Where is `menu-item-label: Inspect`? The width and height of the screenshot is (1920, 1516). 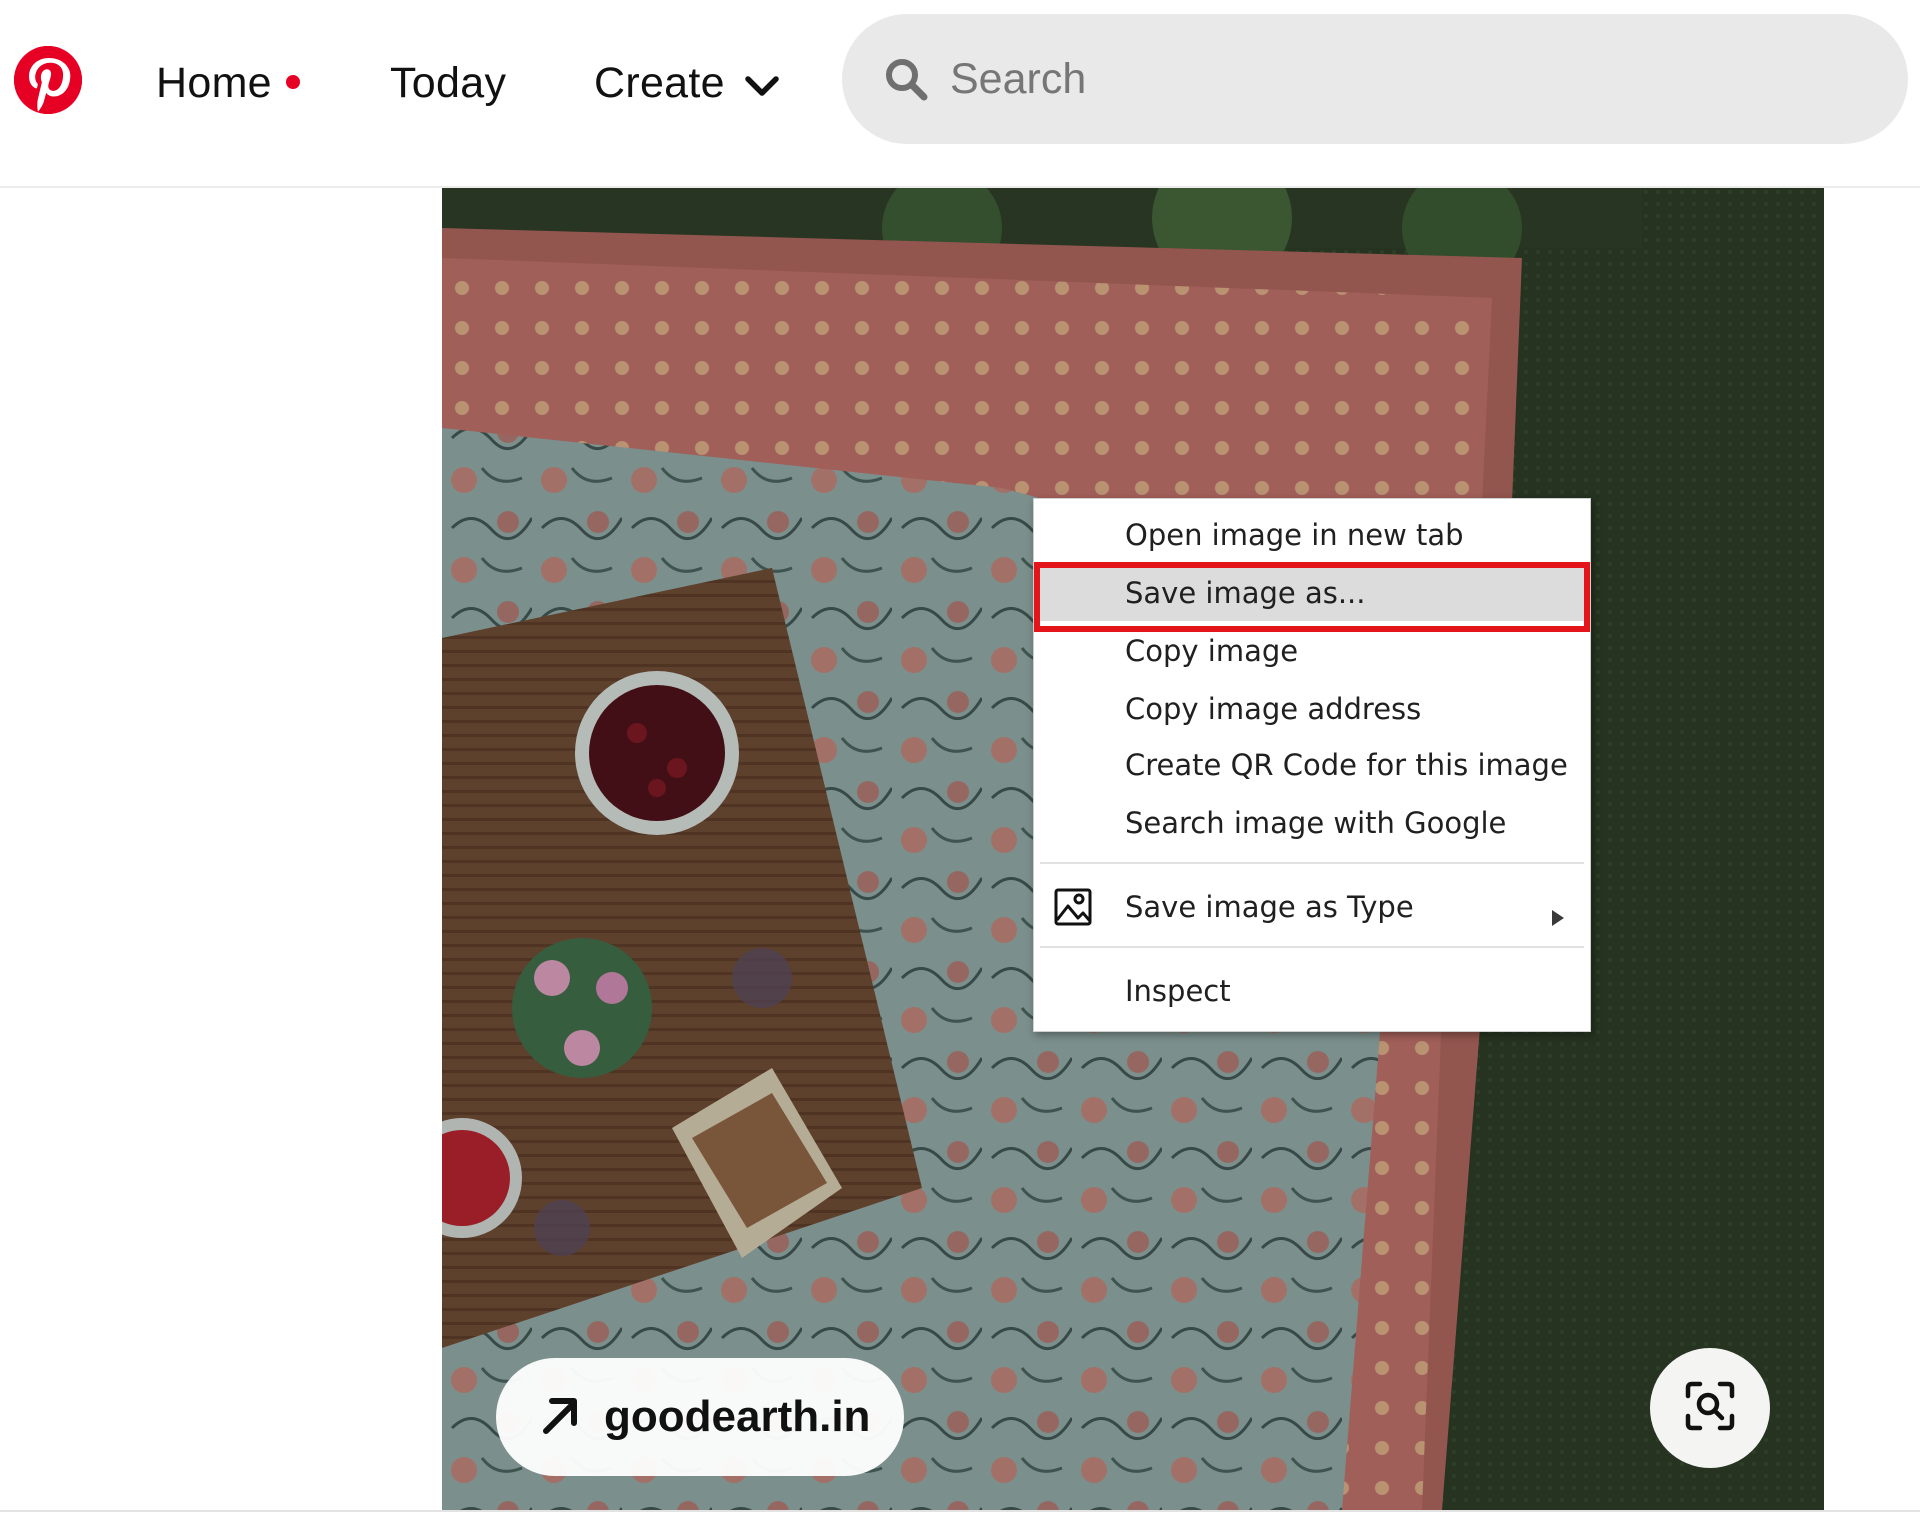
menu-item-label: Inspect is located at coordinates (1178, 991).